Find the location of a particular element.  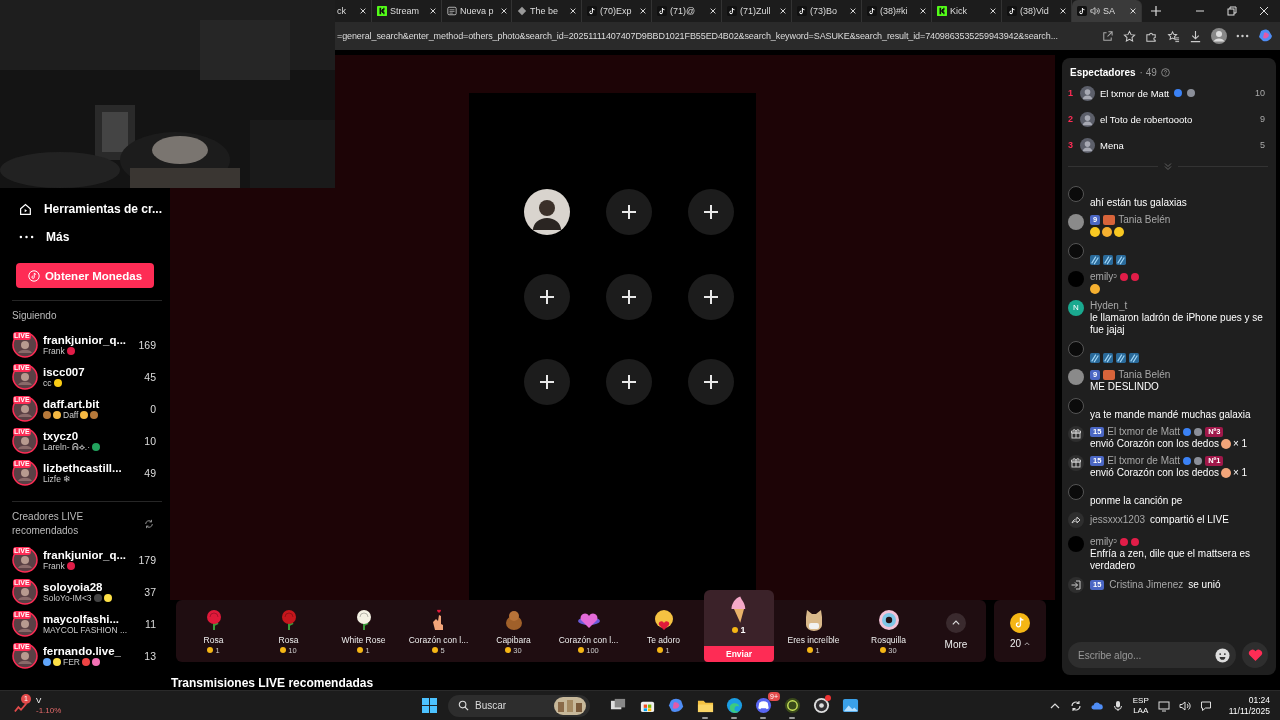

gift-name: White Rose is located at coordinates (363, 639).